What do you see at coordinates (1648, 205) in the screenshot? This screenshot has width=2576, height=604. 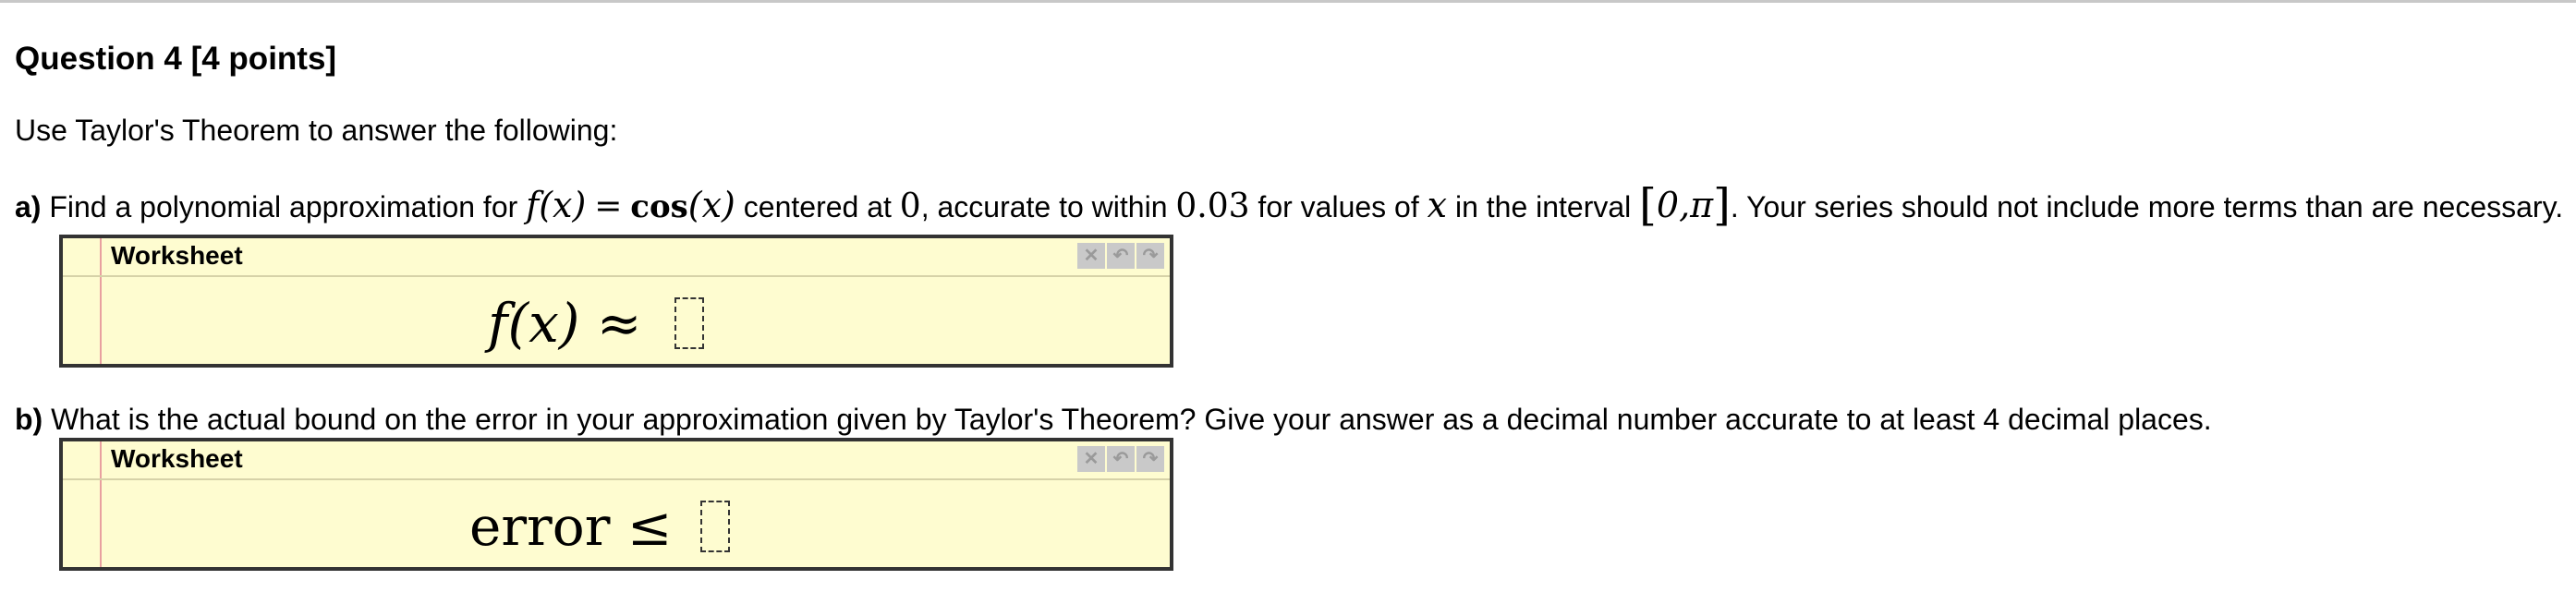 I see `part-a-left-bracket: [` at bounding box center [1648, 205].